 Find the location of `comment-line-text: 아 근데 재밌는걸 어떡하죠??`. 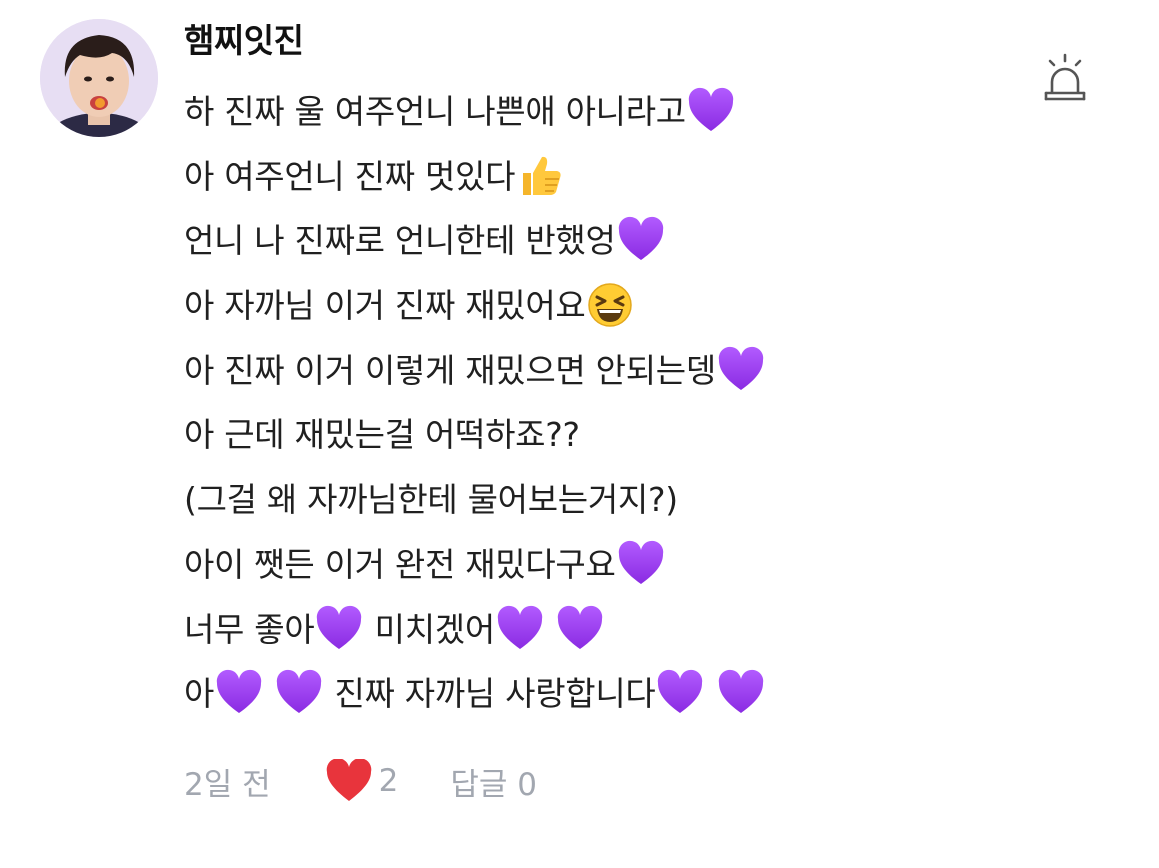

comment-line-text: 아 근데 재밌는걸 어떡하죠?? is located at coordinates (382, 435).